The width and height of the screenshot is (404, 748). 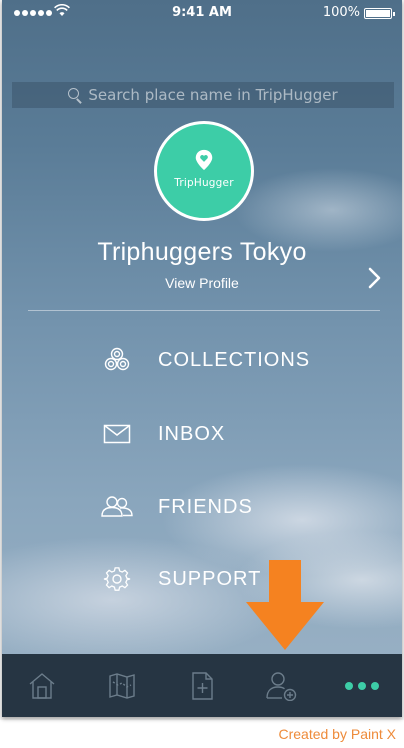 I want to click on tab-add-friend, so click(x=282, y=685).